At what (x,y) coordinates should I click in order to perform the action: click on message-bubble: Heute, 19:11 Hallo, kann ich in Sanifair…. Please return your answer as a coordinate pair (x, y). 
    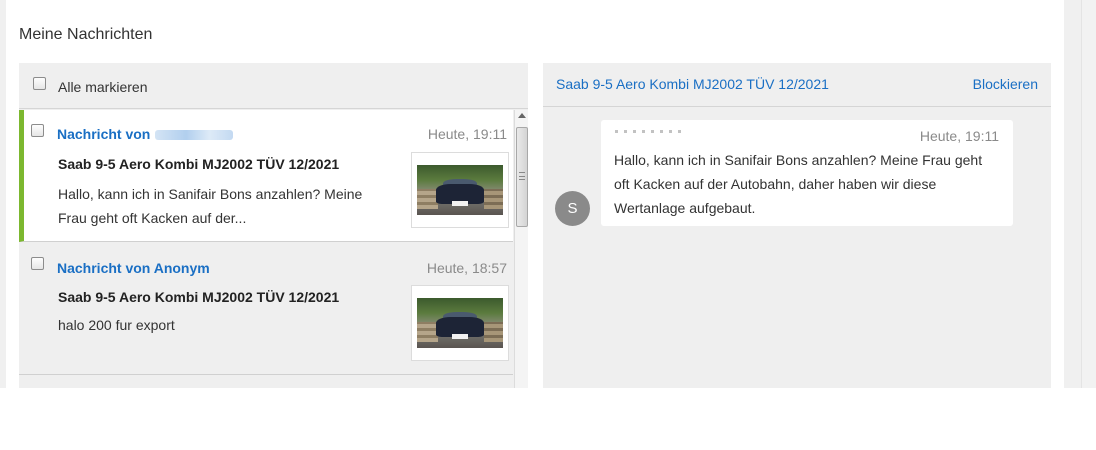
    Looking at the image, I should click on (807, 173).